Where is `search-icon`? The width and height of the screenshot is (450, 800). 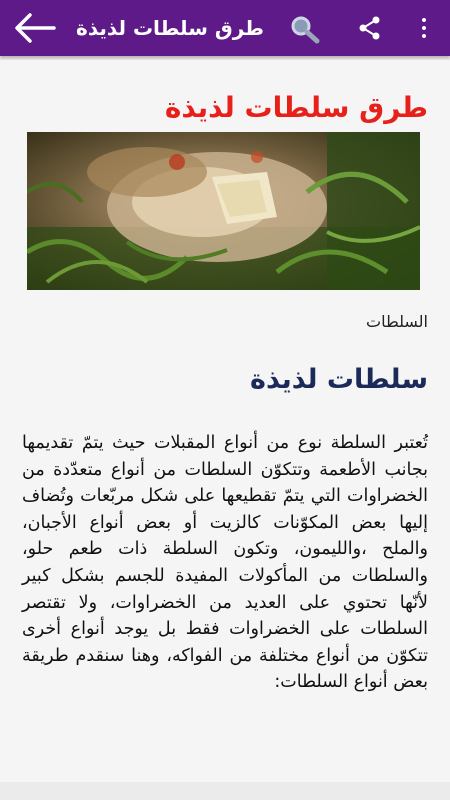 search-icon is located at coordinates (305, 30).